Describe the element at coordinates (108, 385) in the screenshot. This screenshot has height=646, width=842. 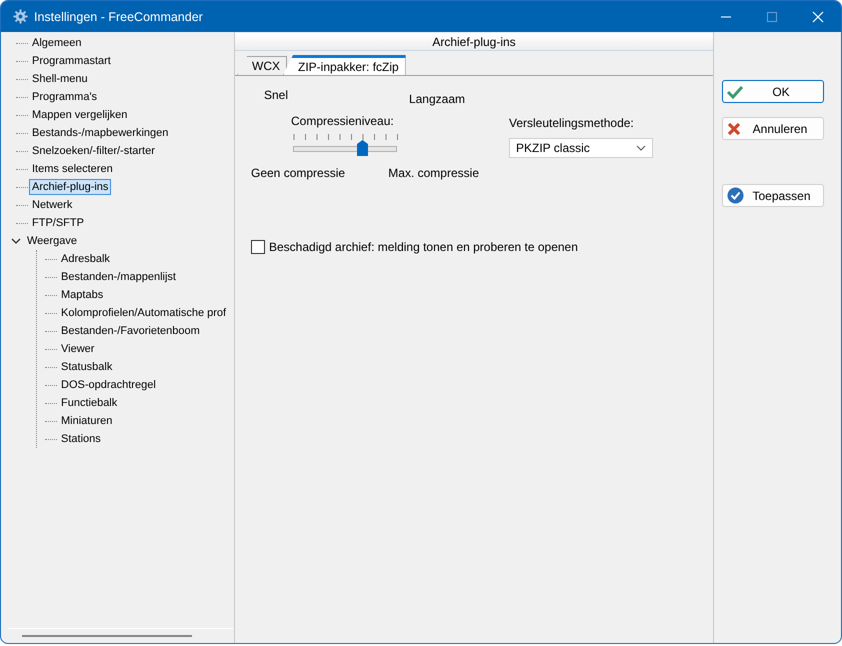
I see `tree-item: DOS-opdrachtregel` at that location.